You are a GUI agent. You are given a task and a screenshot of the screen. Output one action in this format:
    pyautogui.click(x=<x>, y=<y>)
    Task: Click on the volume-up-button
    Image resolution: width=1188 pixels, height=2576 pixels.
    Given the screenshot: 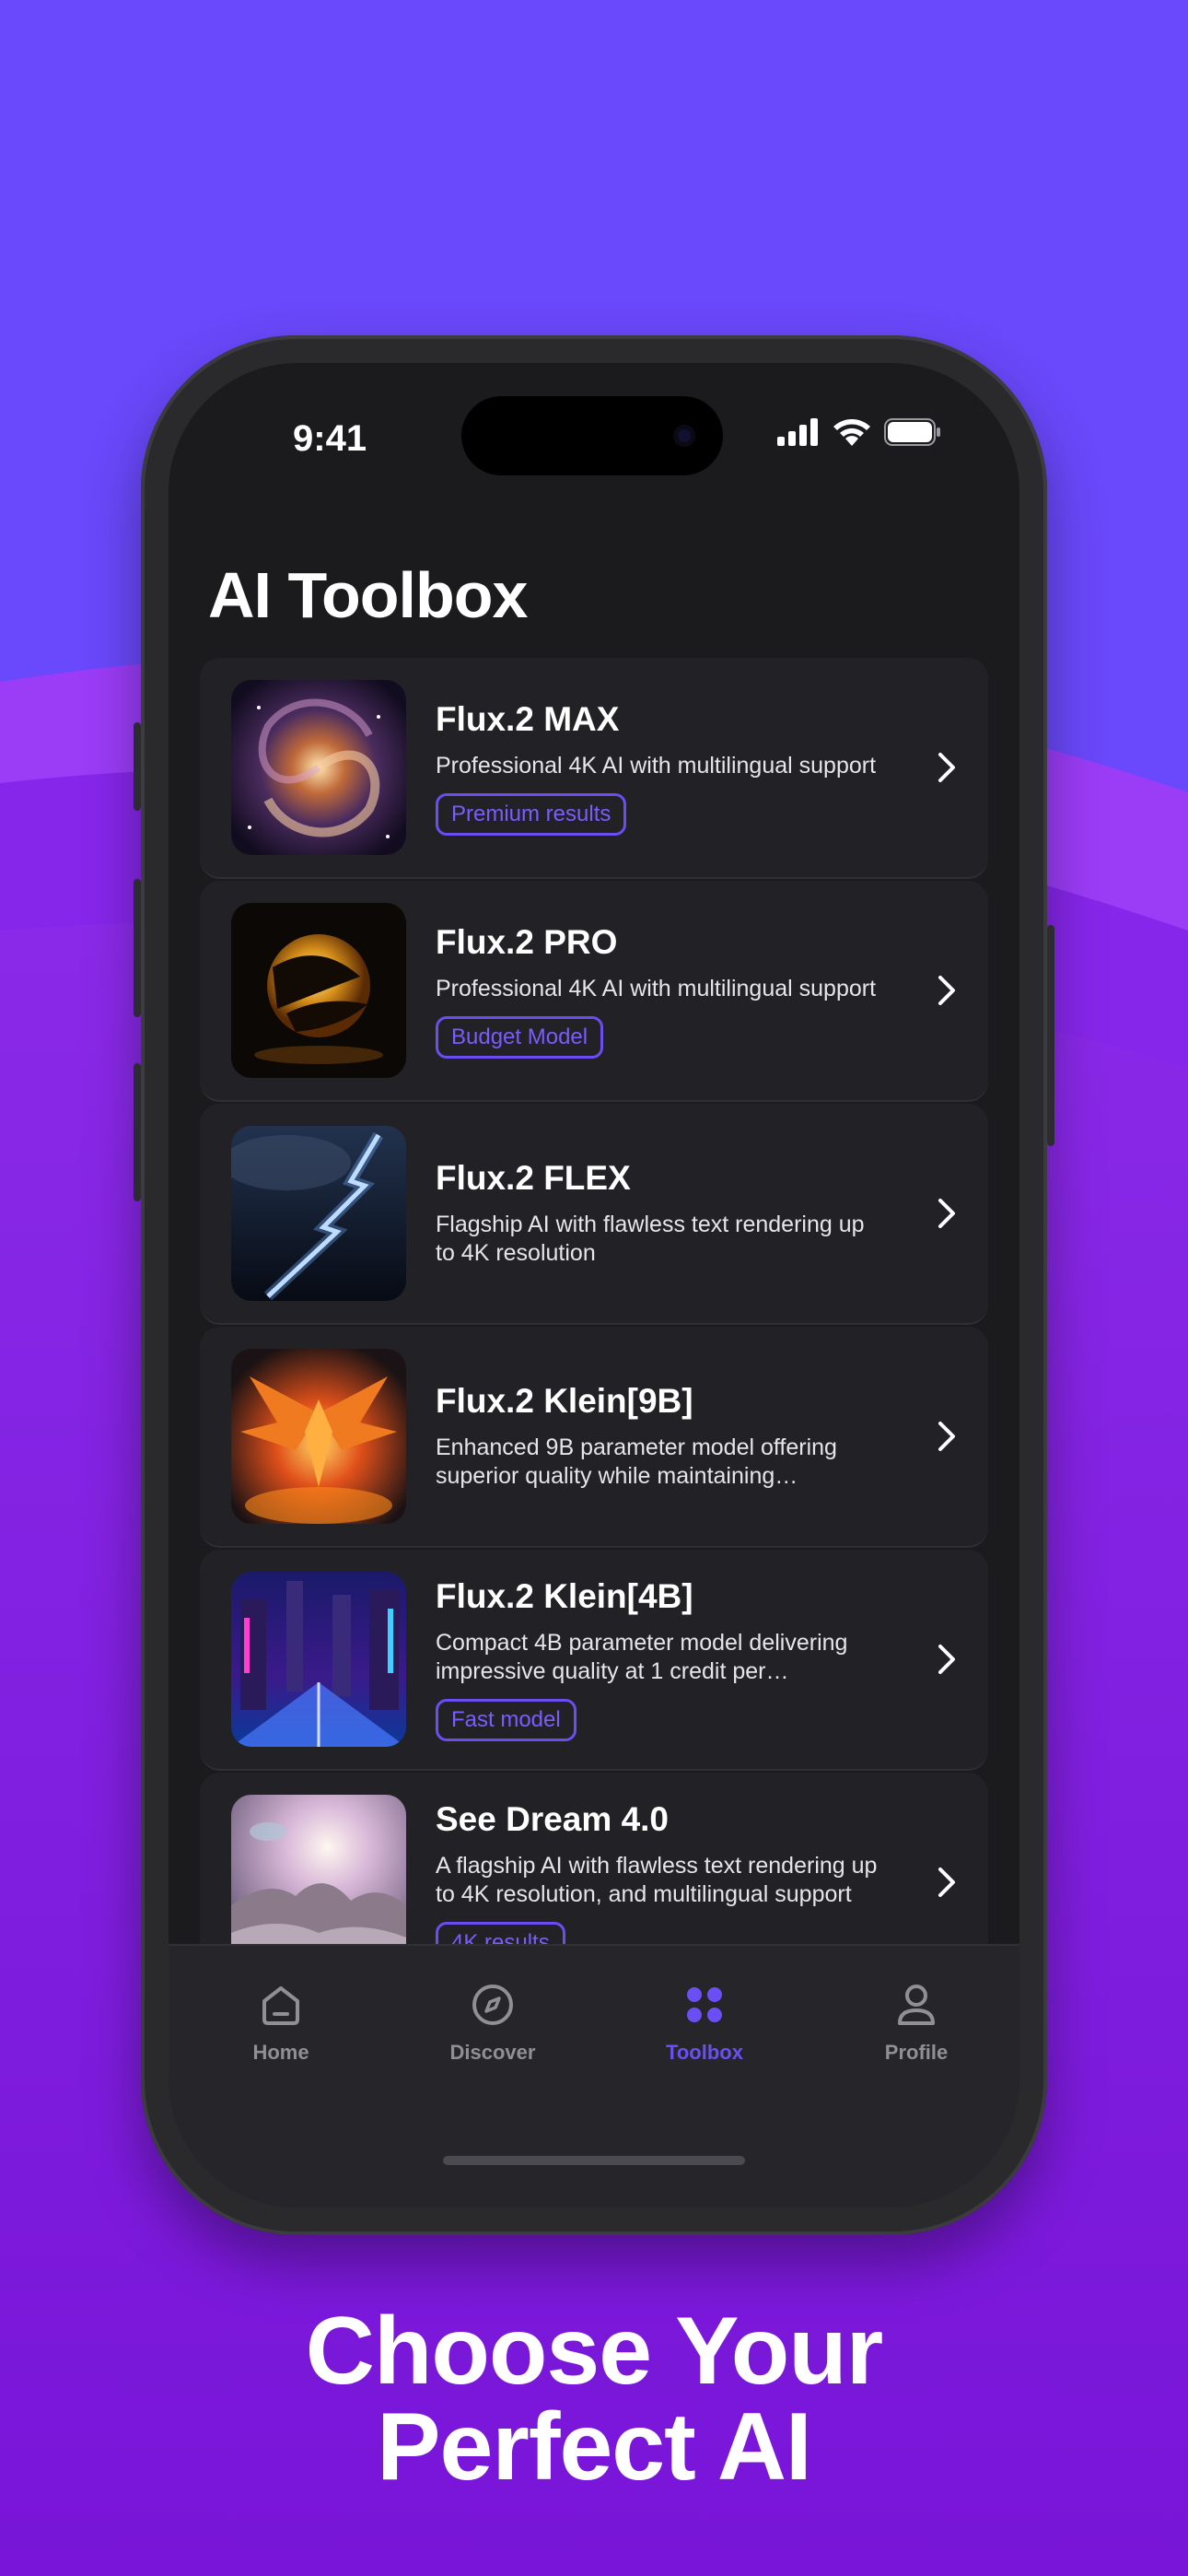 What is the action you would take?
    pyautogui.click(x=137, y=948)
    